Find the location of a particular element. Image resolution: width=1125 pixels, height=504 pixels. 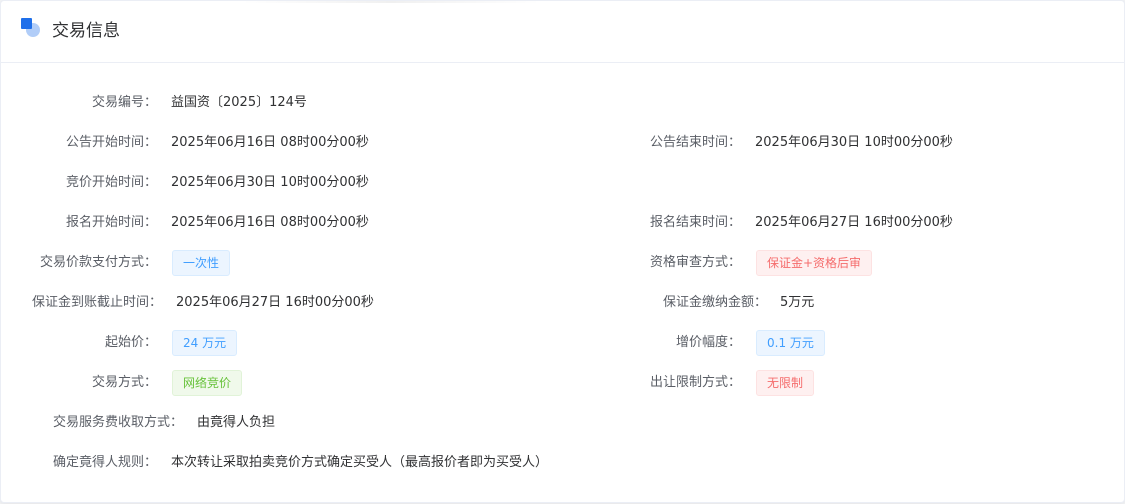

signup-end-label: 报名结束时间： is located at coordinates (695, 222).